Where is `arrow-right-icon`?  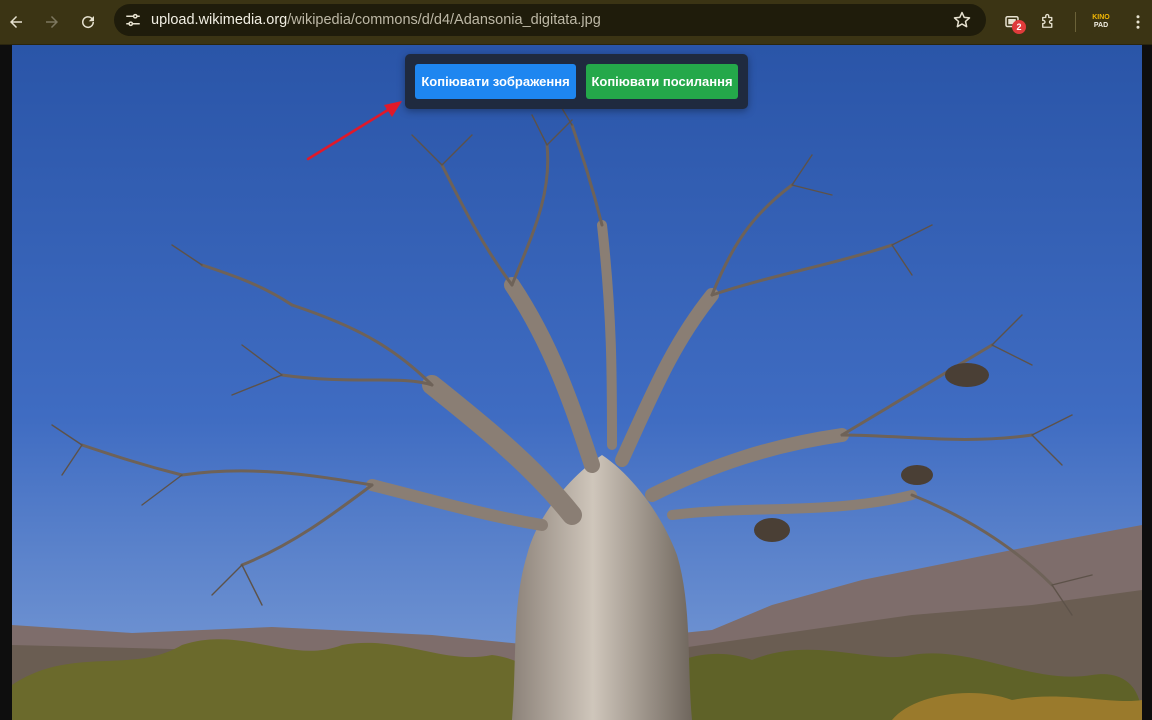
arrow-right-icon is located at coordinates (52, 22).